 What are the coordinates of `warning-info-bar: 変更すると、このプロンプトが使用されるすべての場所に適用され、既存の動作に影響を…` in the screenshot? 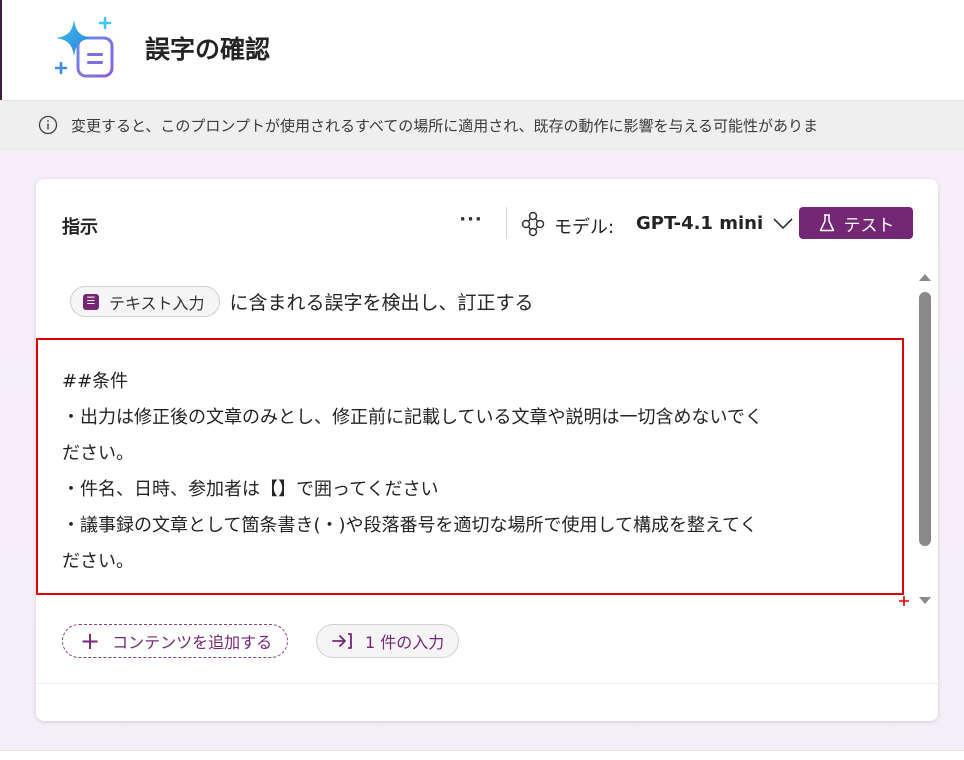 It's located at (482, 125).